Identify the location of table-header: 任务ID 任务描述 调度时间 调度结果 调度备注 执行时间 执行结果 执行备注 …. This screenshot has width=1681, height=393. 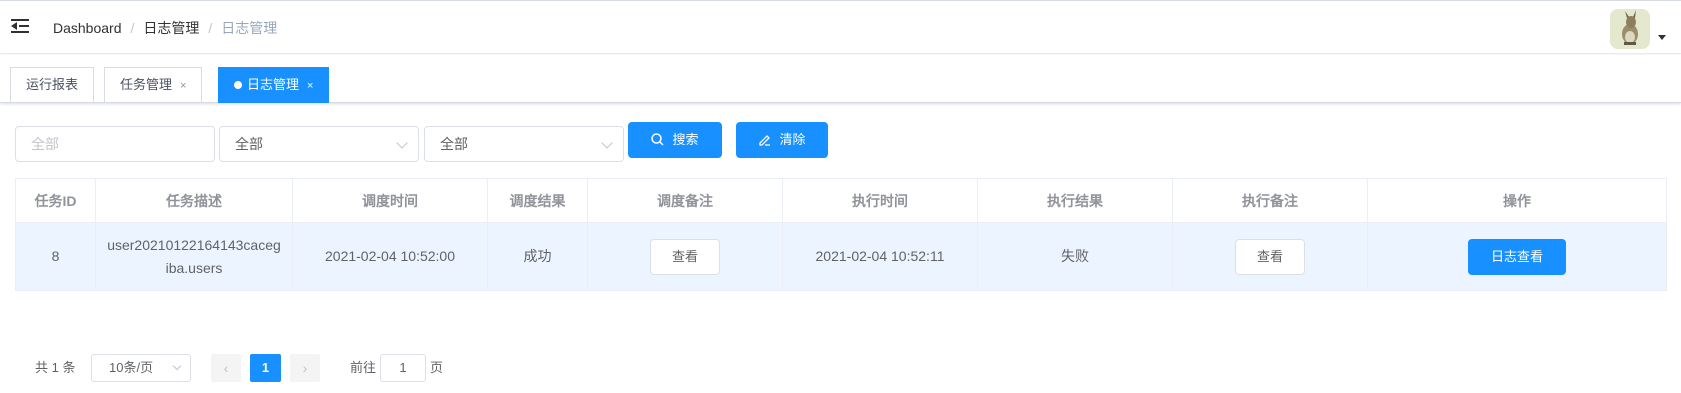
(841, 201).